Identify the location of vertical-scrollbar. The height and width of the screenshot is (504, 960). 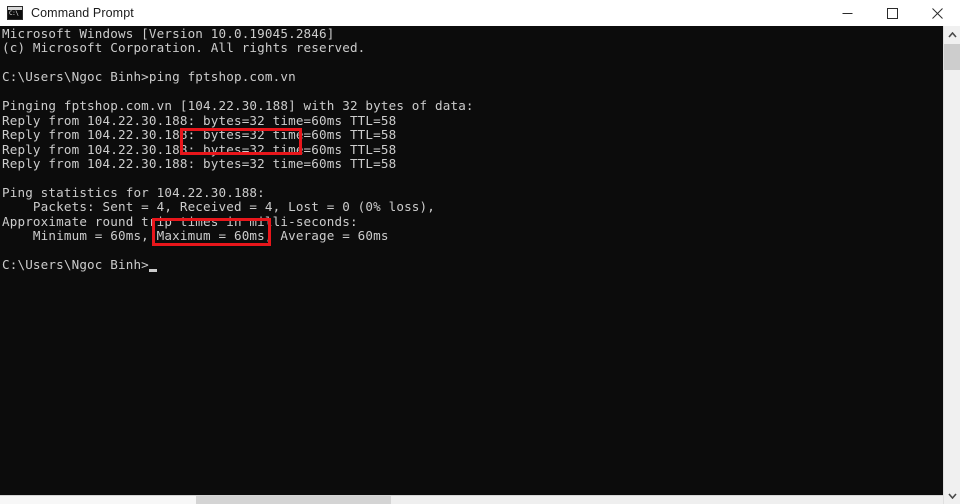
(951, 265).